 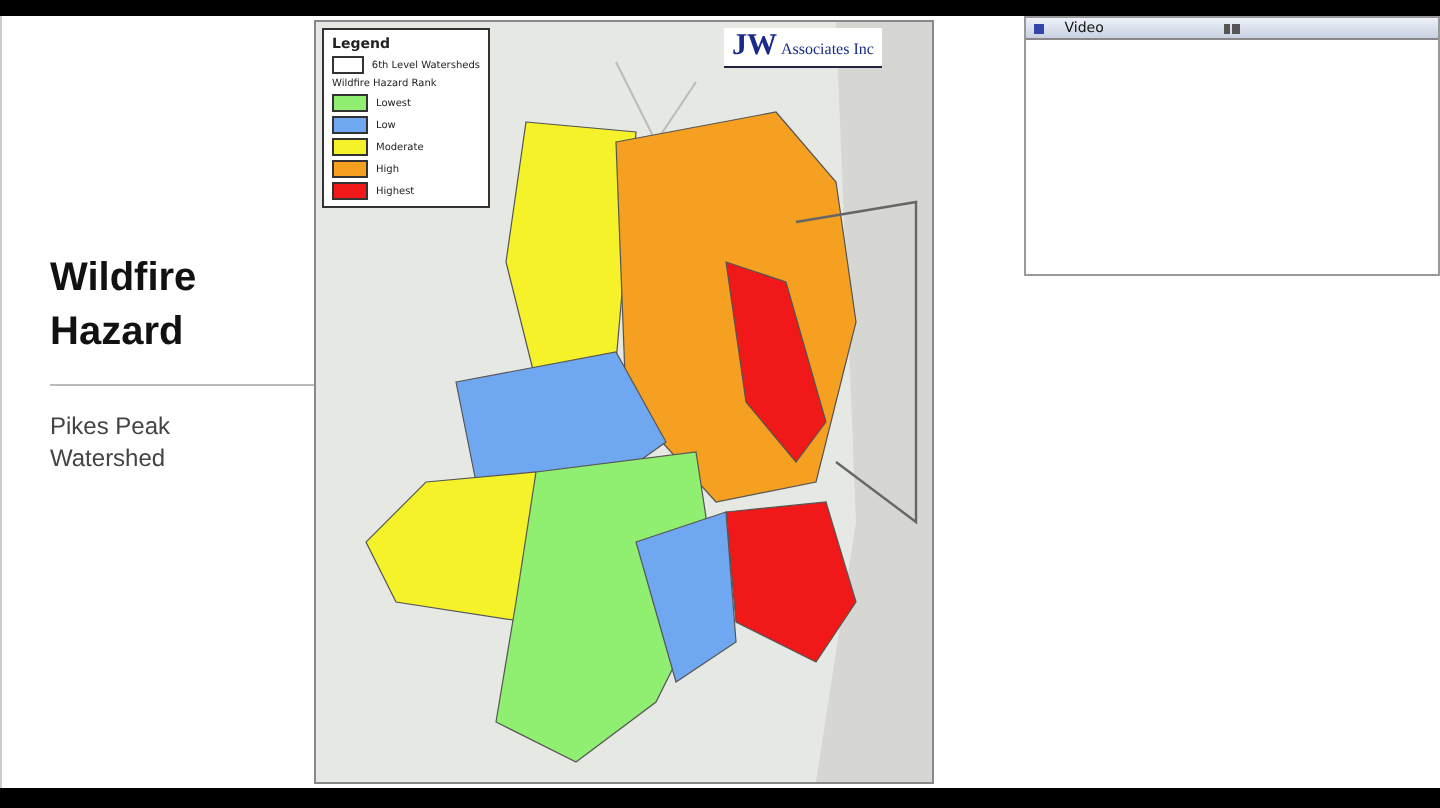 I want to click on panel-icon, so click(x=1039, y=28).